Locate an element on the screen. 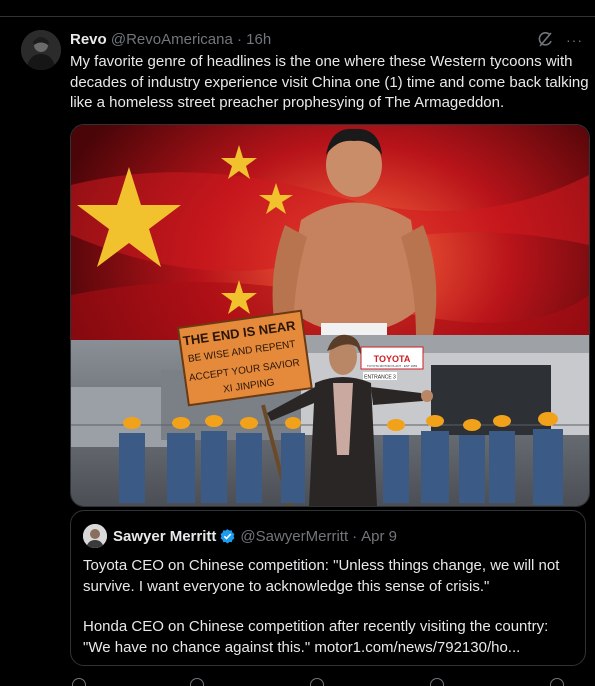 This screenshot has height=686, width=595. tweet-header: Revo @RevoAmericana · 16h is located at coordinates (170, 39).